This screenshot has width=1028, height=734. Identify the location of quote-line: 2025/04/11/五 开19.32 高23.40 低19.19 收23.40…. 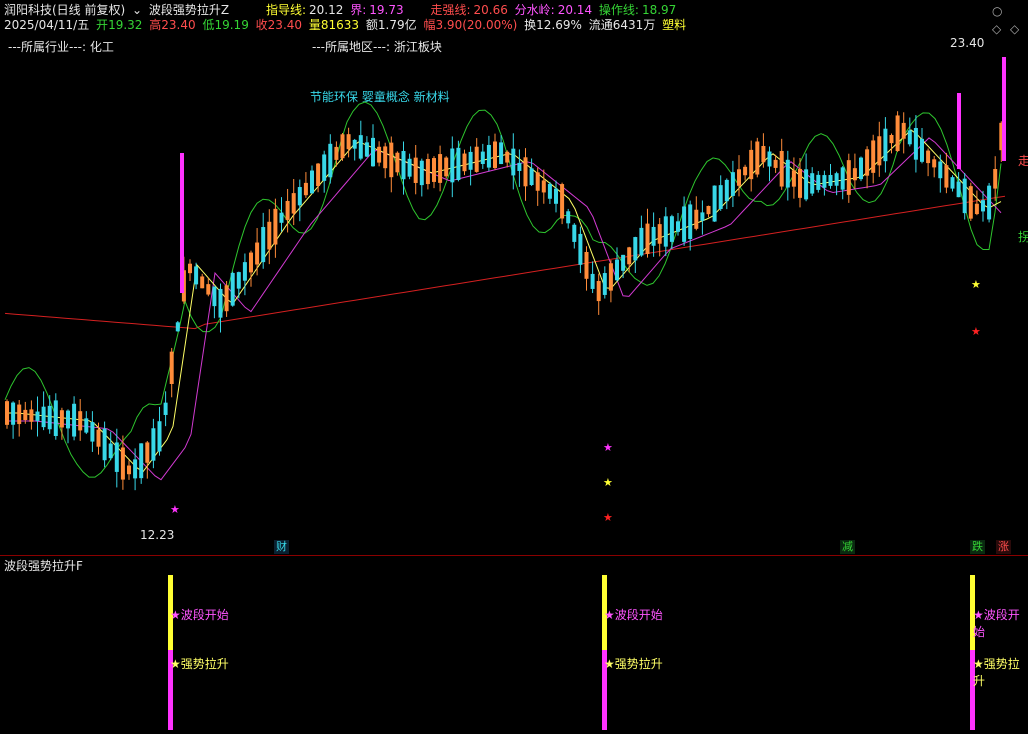
(346, 25).